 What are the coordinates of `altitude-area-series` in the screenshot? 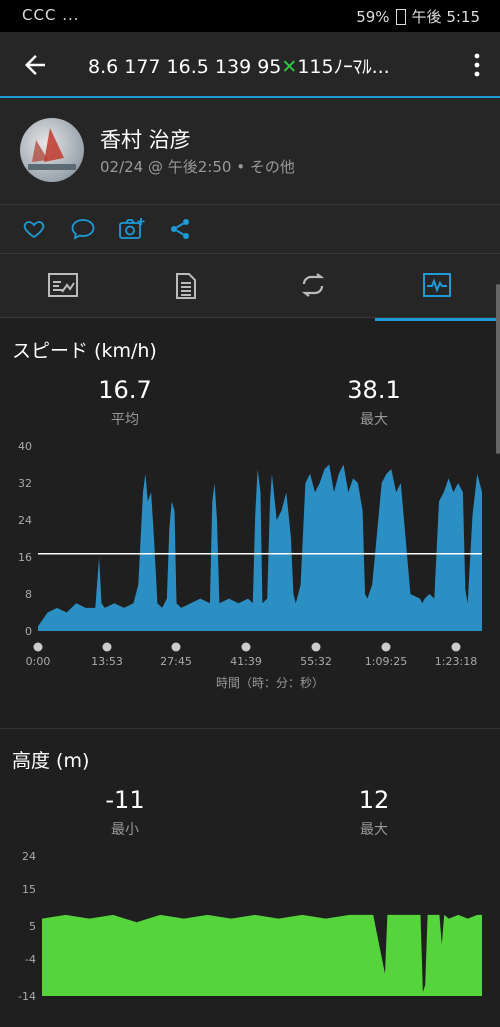 It's located at (262, 955).